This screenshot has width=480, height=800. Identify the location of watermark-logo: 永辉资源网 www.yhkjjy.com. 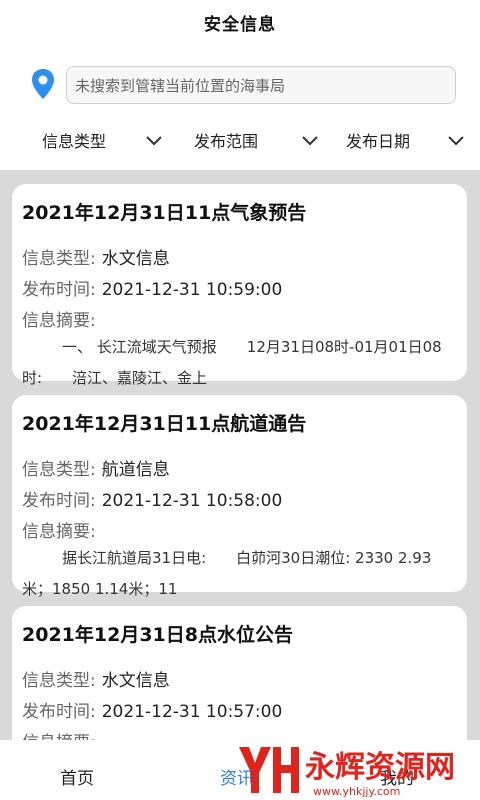
(347, 772).